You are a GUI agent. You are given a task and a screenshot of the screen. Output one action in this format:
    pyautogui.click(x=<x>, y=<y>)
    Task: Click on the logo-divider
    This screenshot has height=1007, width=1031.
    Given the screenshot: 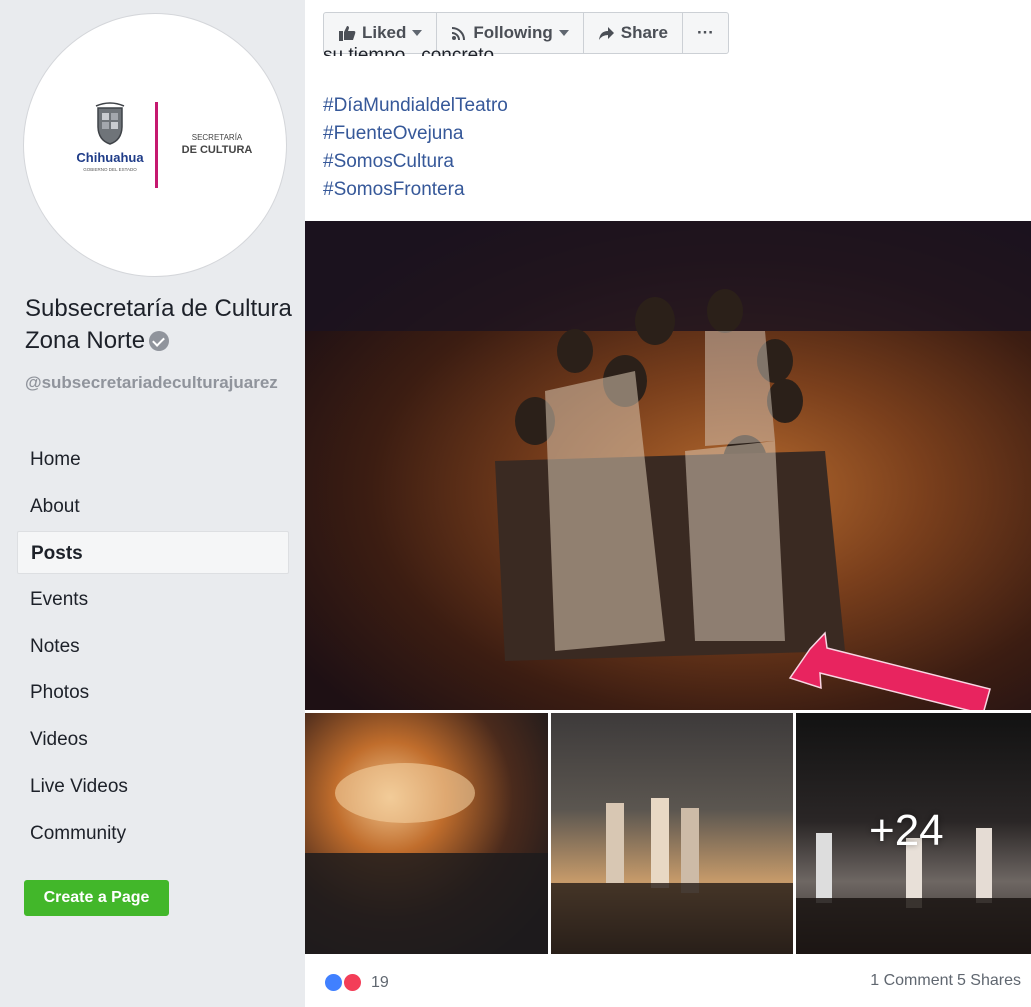 What is the action you would take?
    pyautogui.click(x=156, y=145)
    